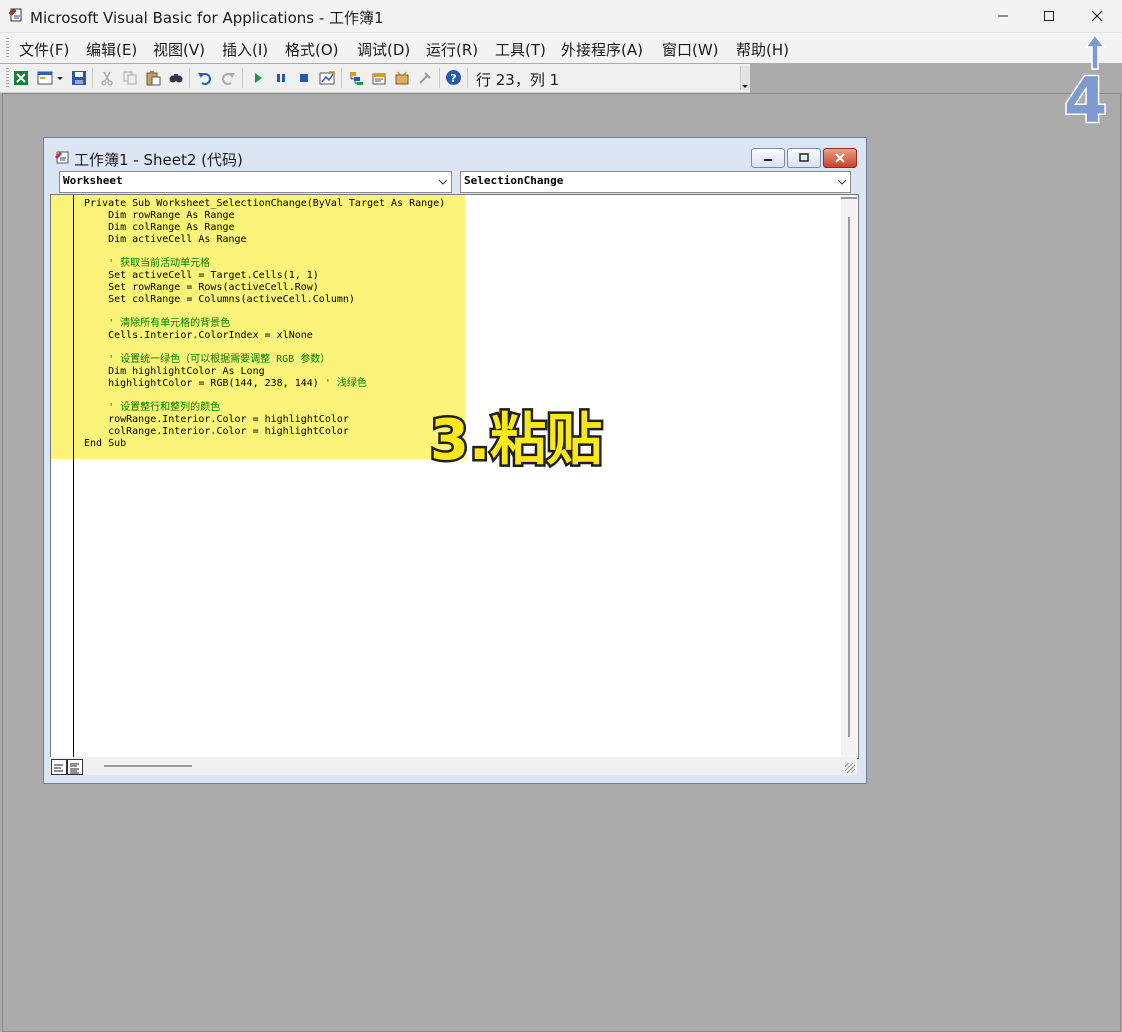 The width and height of the screenshot is (1122, 1032). What do you see at coordinates (106, 77) in the screenshot?
I see `cut-icon` at bounding box center [106, 77].